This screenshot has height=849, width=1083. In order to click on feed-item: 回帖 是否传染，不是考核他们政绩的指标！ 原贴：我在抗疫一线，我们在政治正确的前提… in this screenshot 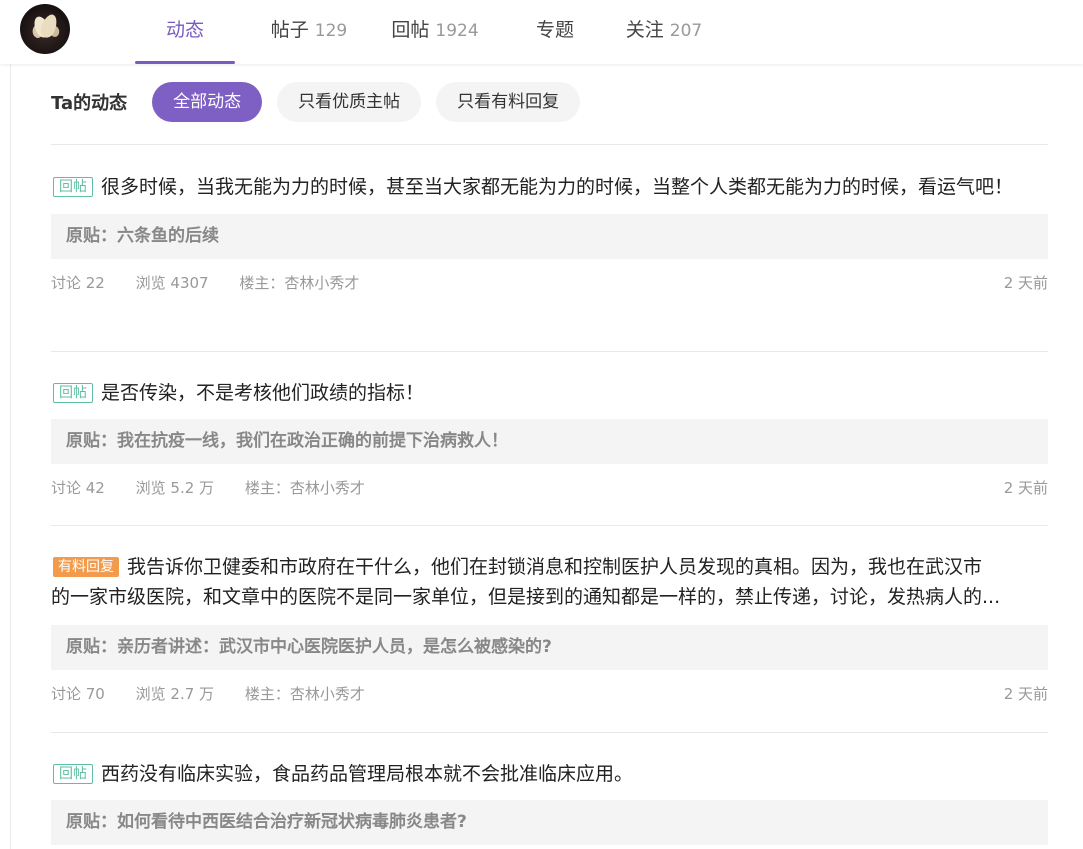, I will do `click(549, 439)`.